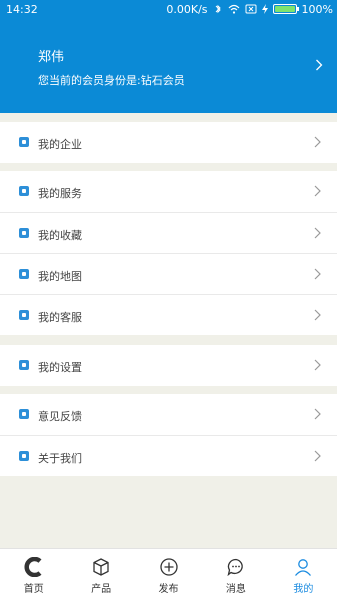  Describe the element at coordinates (168, 567) in the screenshot. I see `plus-circle-icon` at that location.